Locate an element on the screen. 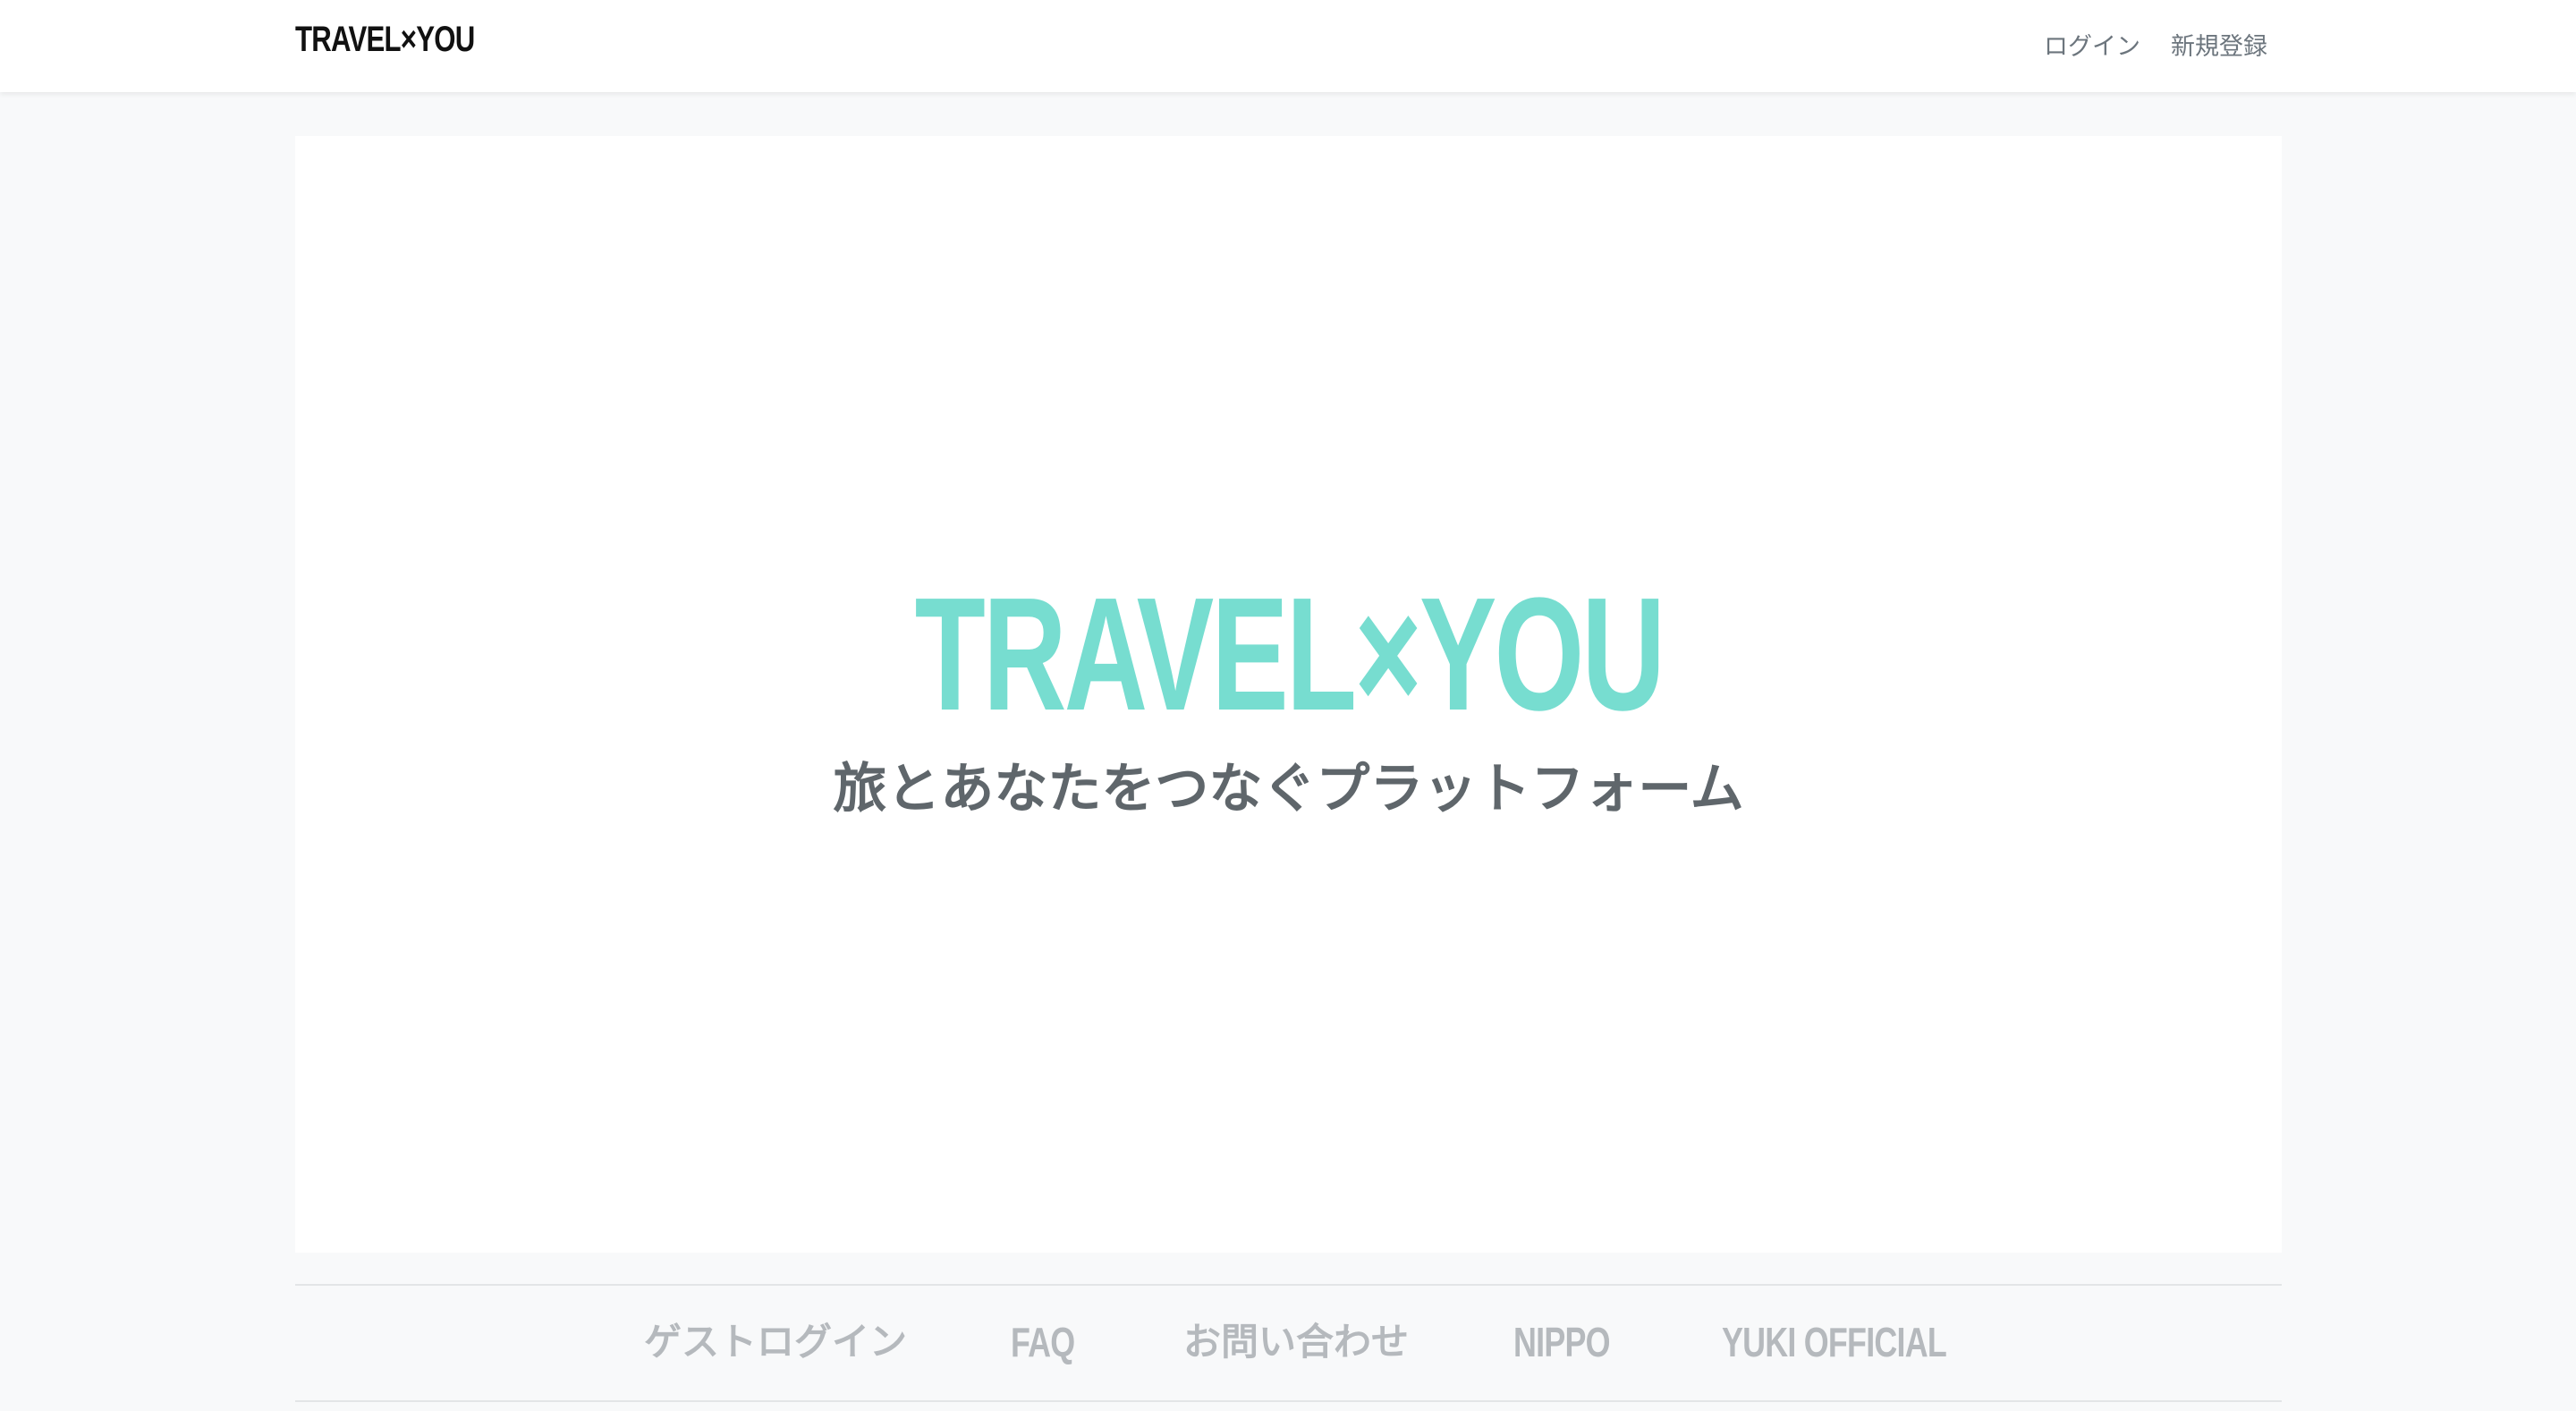 Image resolution: width=2576 pixels, height=1411 pixels. login-link: ログイン is located at coordinates (2092, 44).